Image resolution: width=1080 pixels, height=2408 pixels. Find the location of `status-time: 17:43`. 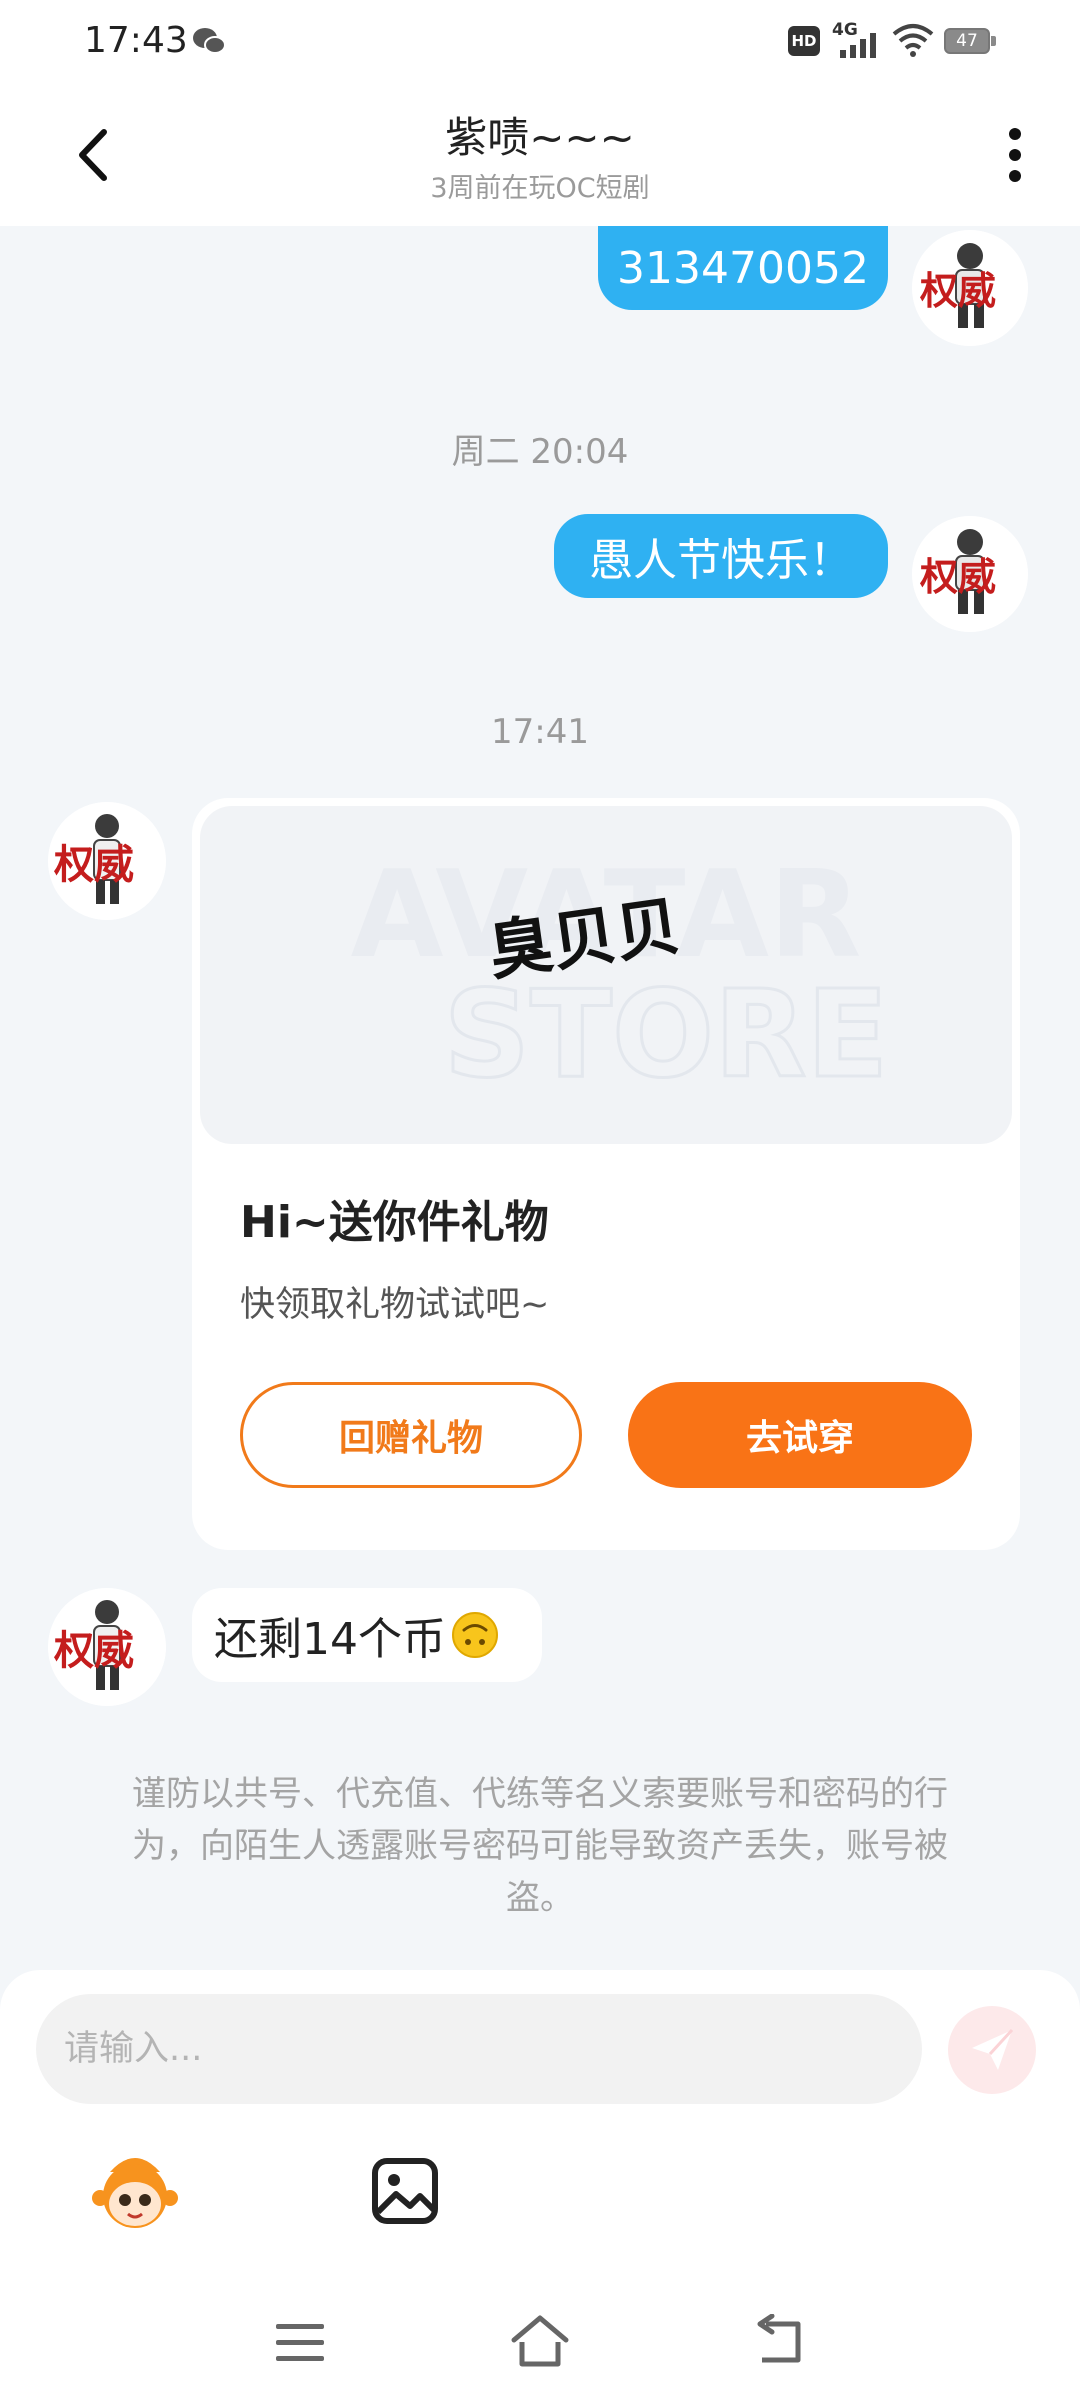

status-time: 17:43 is located at coordinates (136, 40).